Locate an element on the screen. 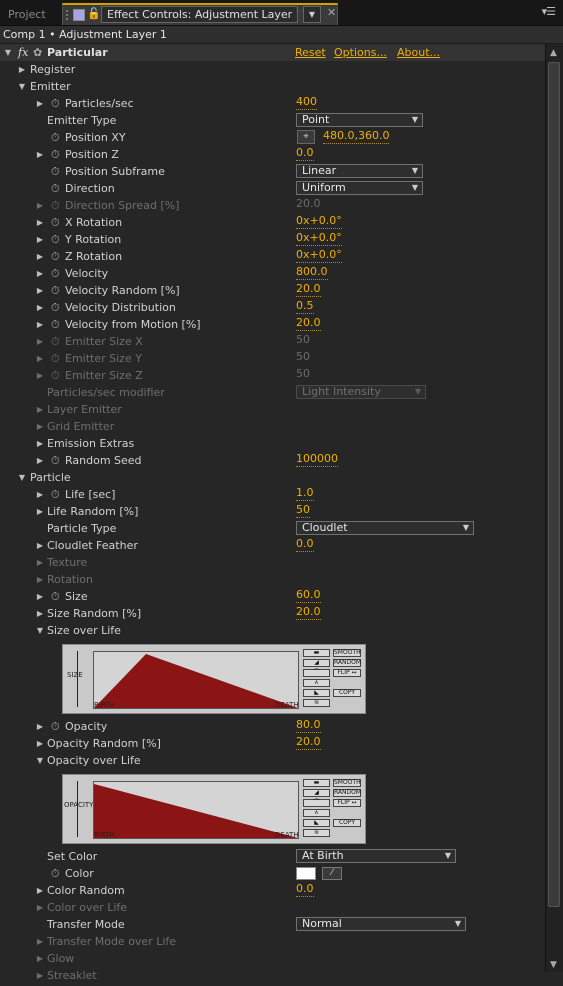 Image resolution: width=563 pixels, height=986 pixels. chevron-down-icon: ▼ is located at coordinates (312, 14).